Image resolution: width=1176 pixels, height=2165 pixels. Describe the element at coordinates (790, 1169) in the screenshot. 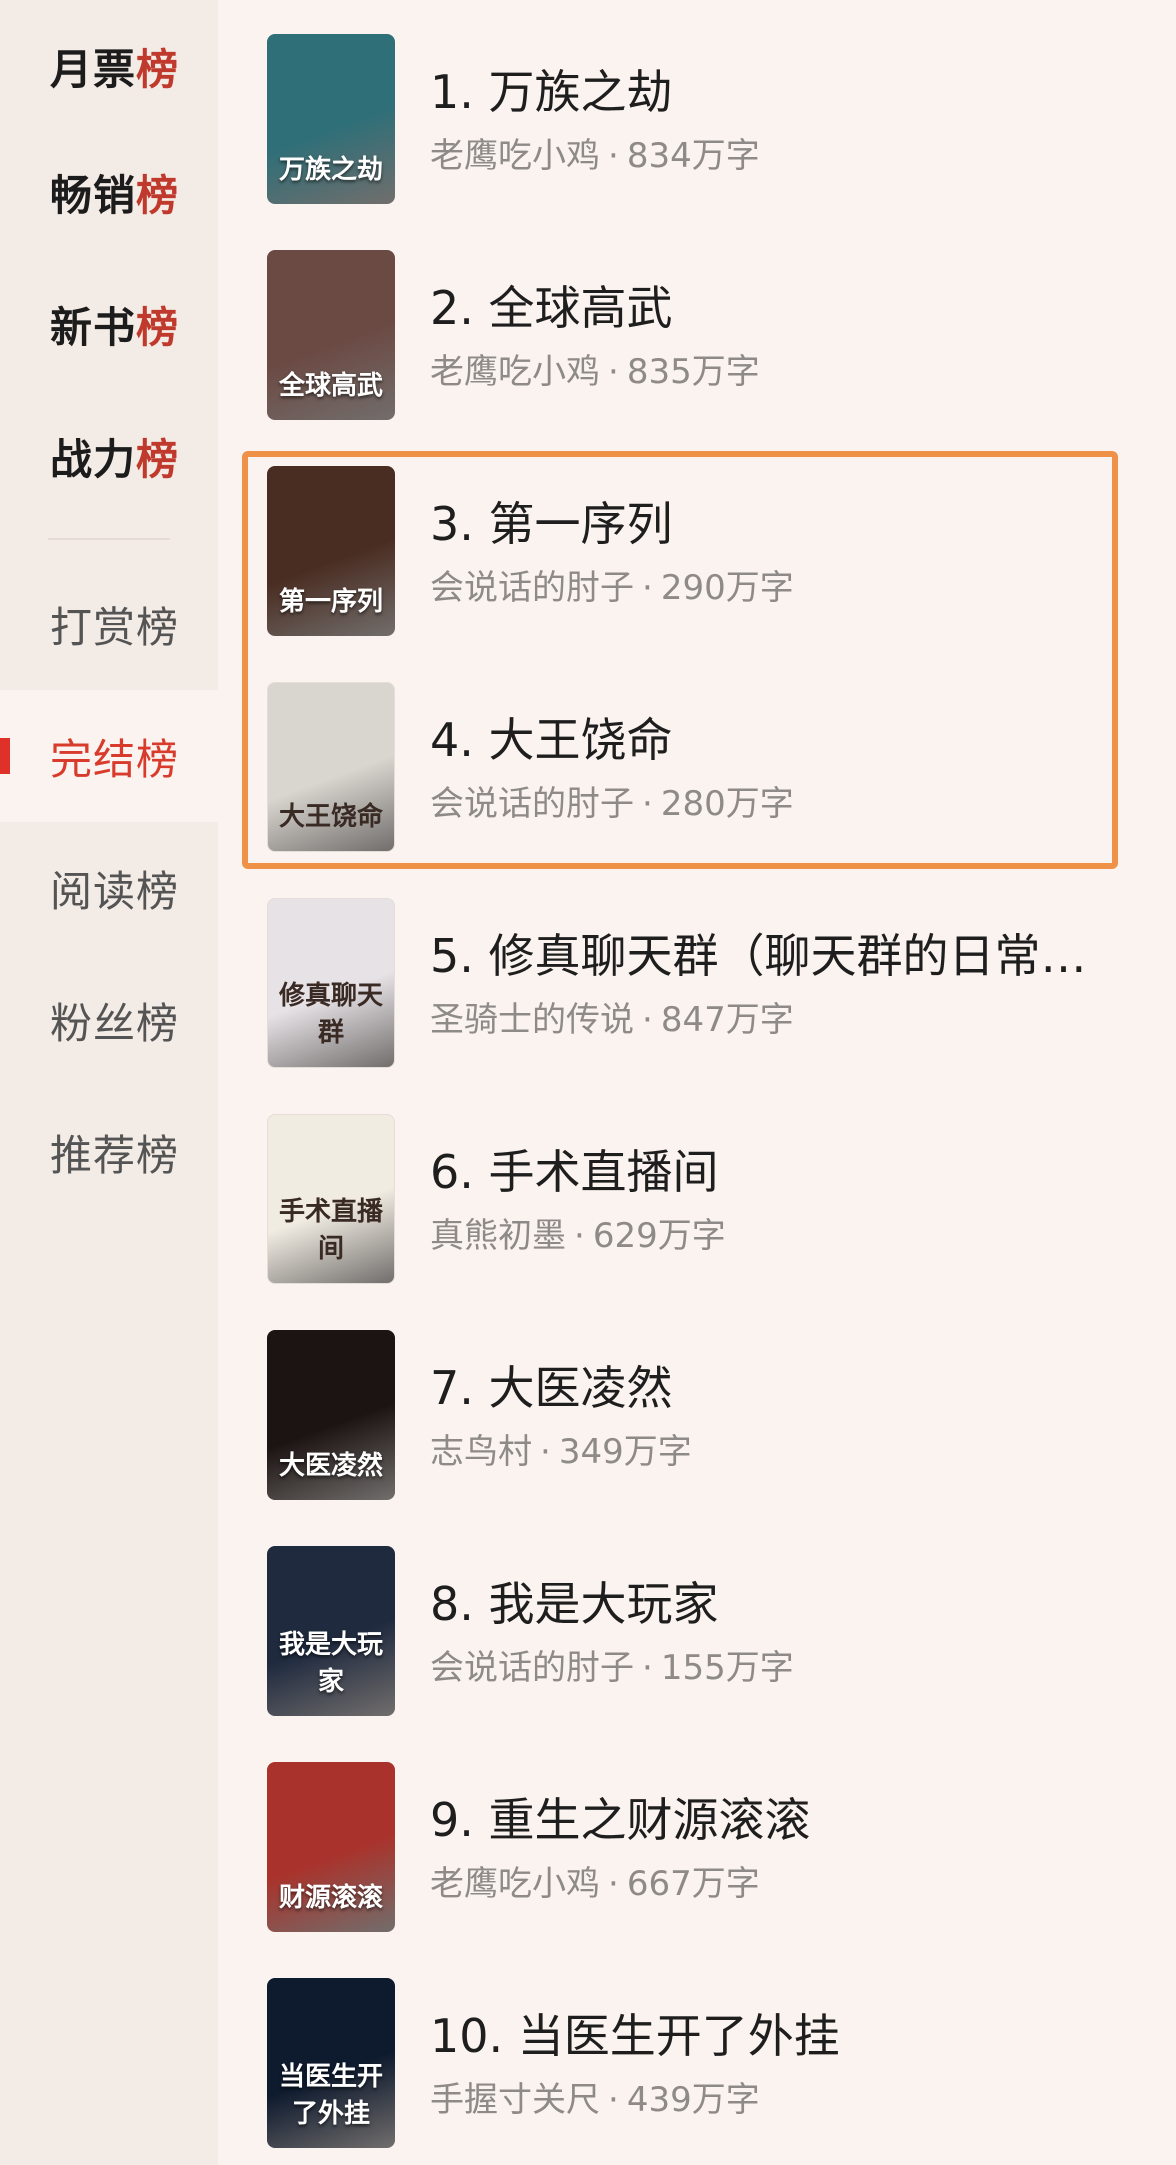

I see `book-title: 6. 手术直播间` at that location.